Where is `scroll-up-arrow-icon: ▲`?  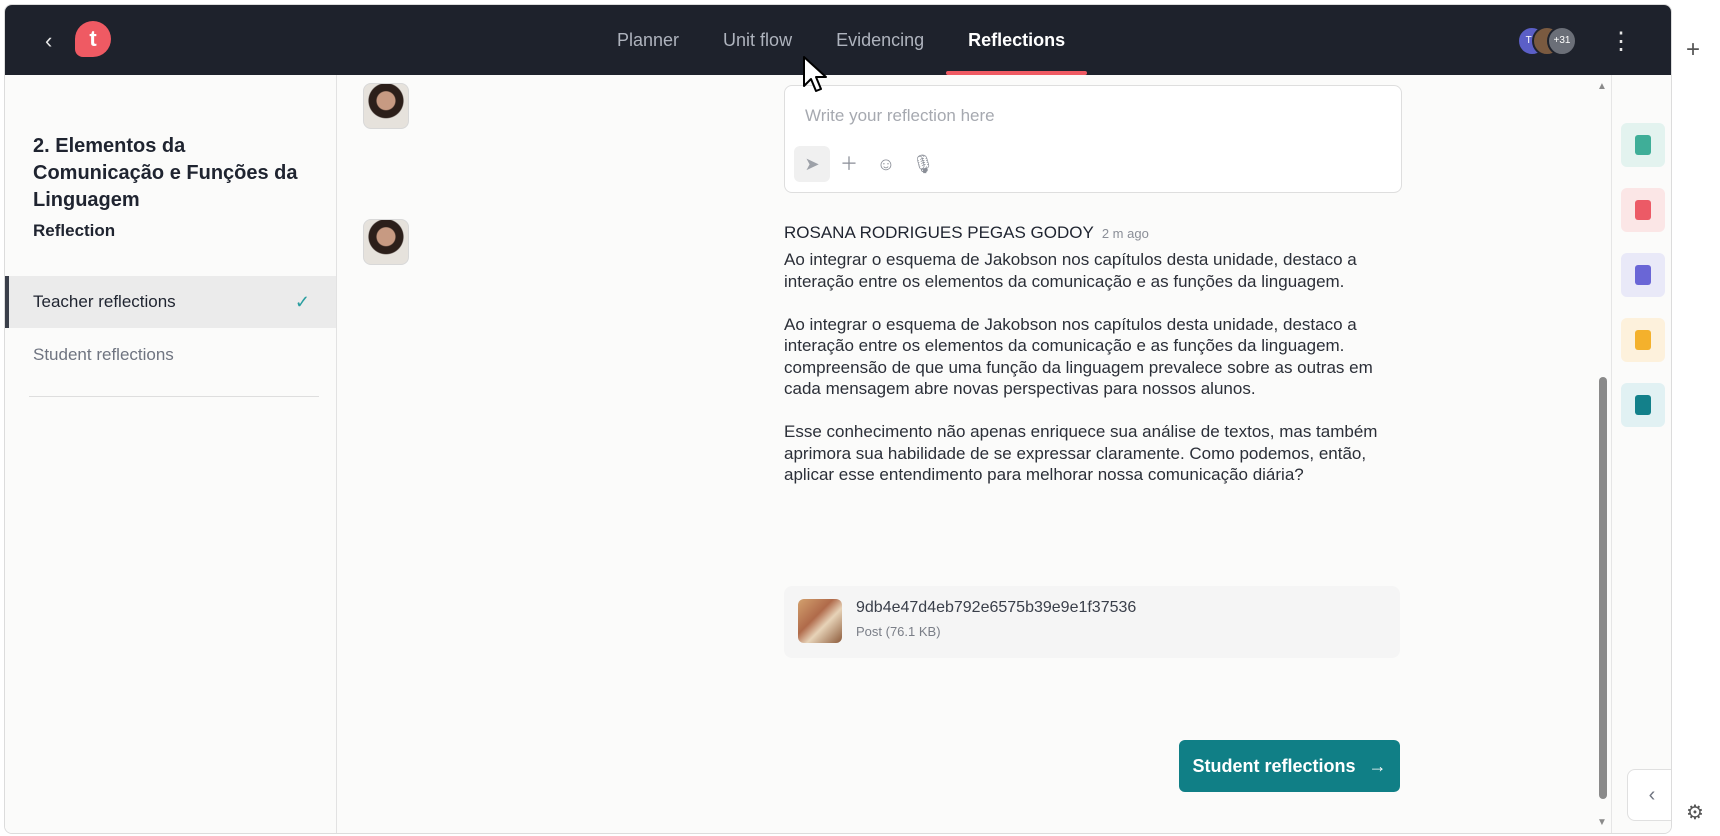
scroll-up-arrow-icon: ▲ is located at coordinates (1602, 86).